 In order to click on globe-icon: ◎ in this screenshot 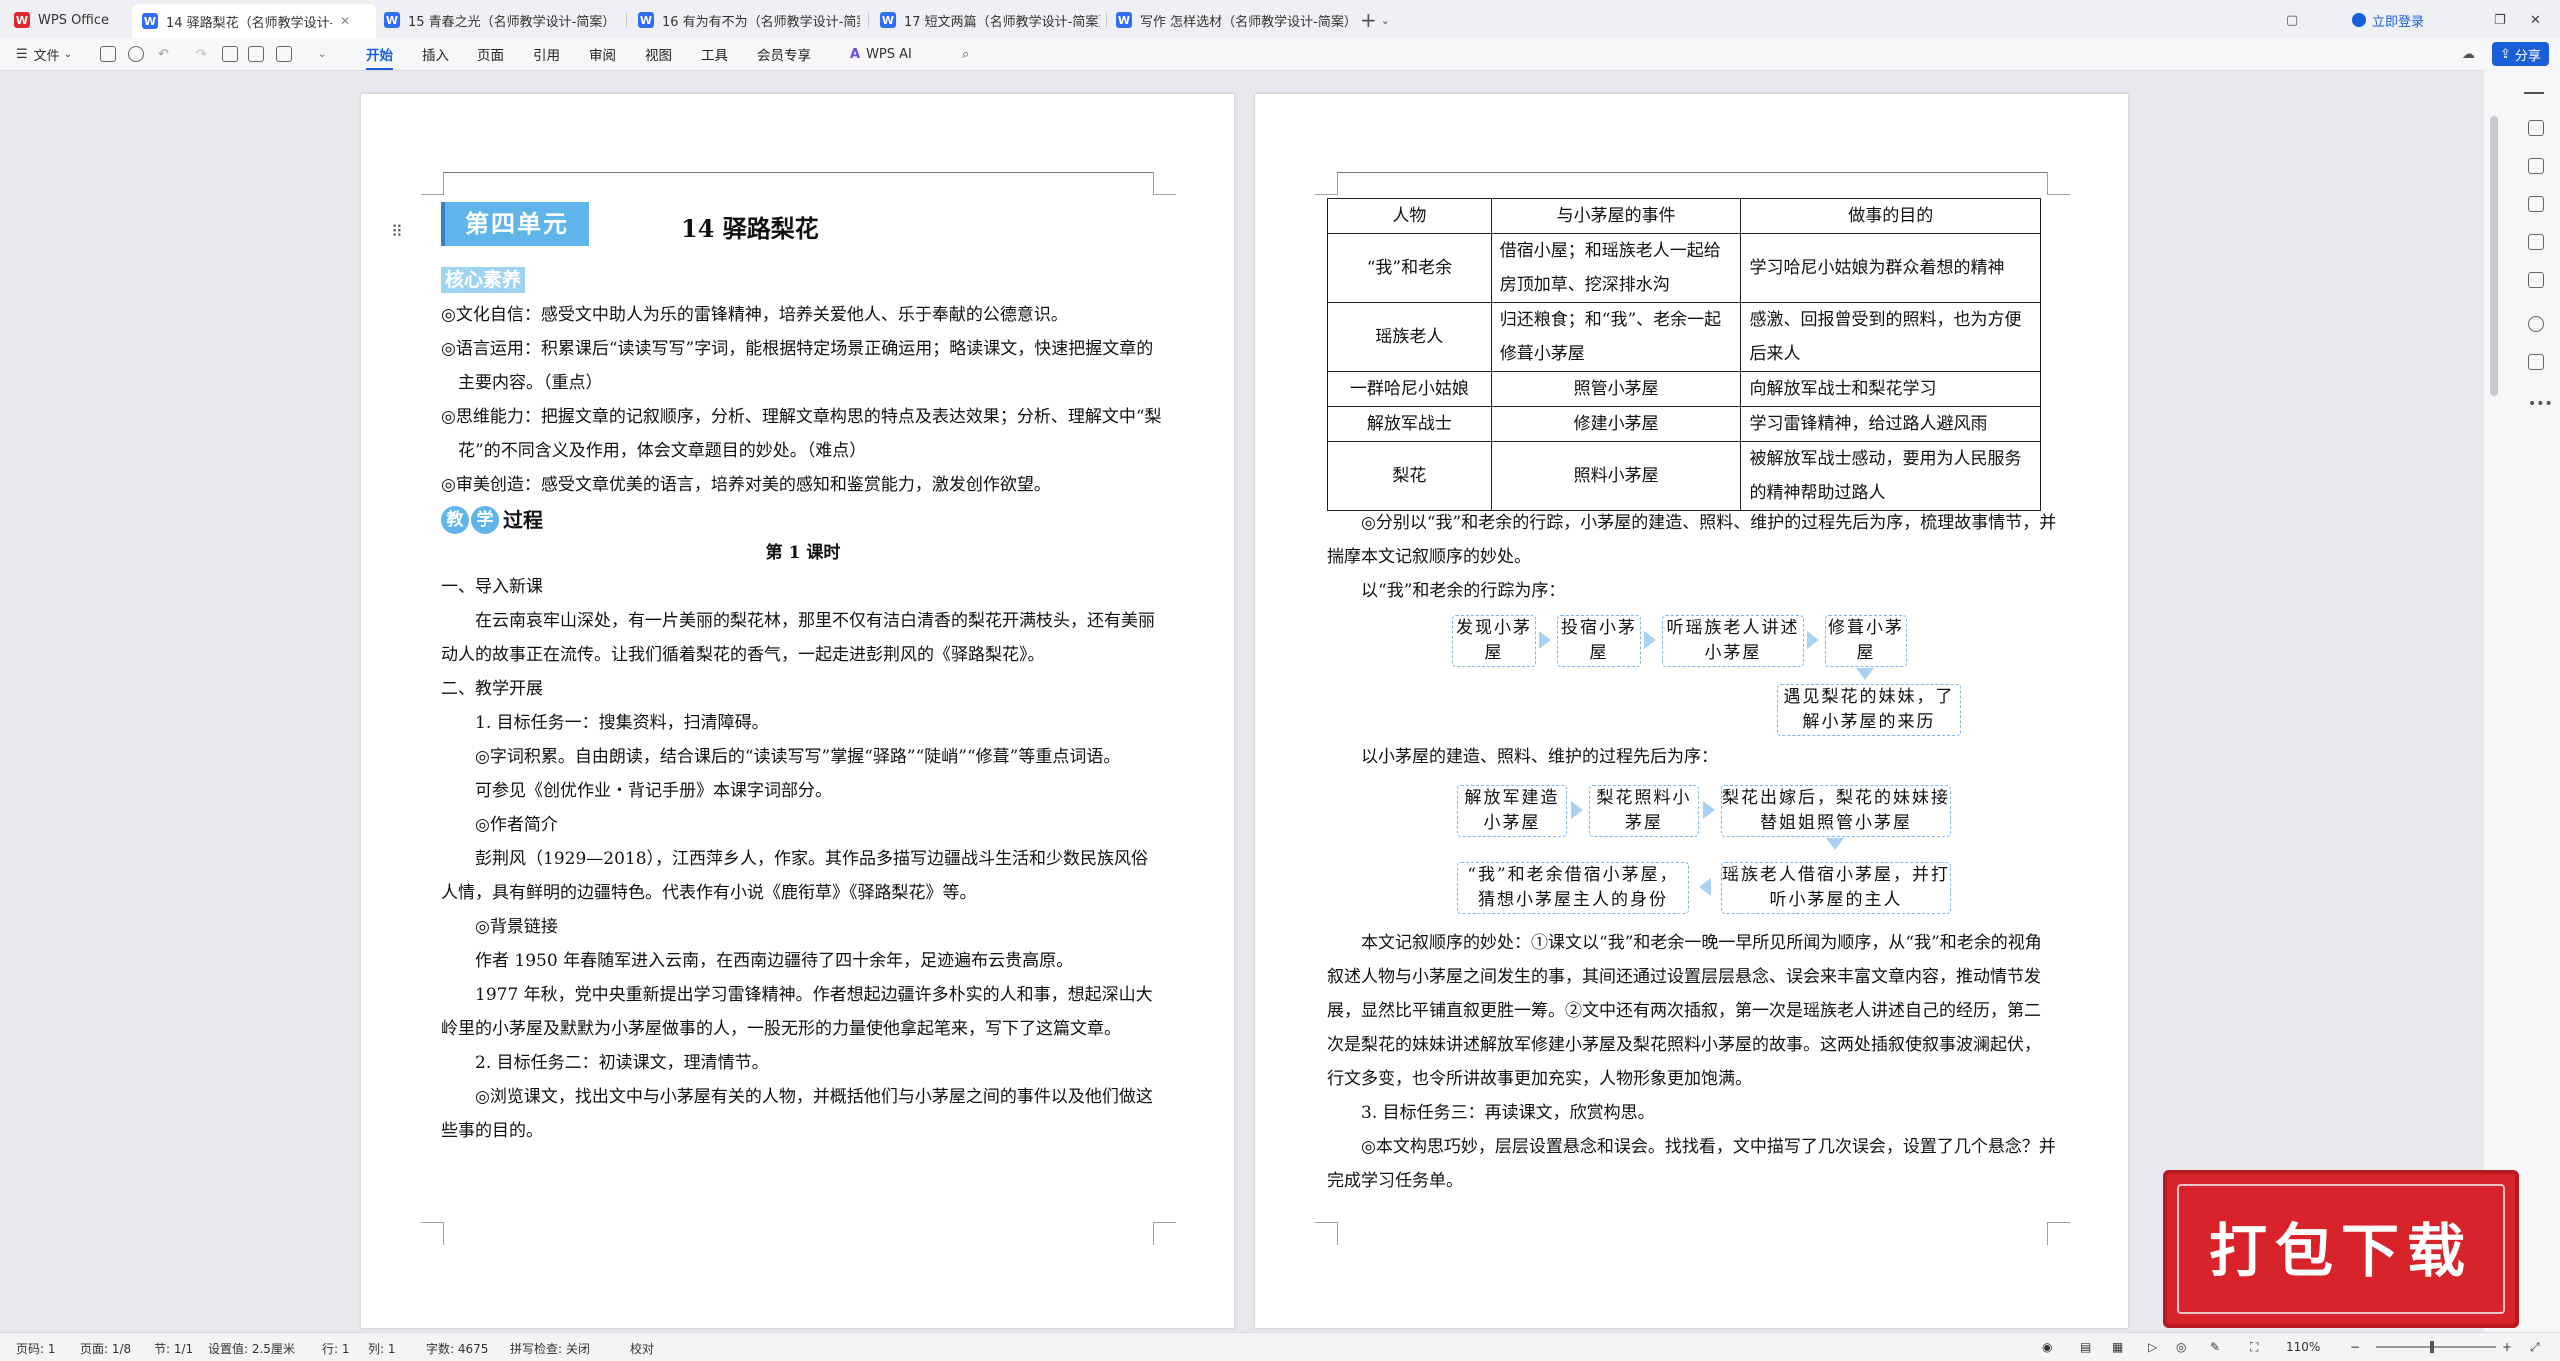, I will do `click(2181, 1347)`.